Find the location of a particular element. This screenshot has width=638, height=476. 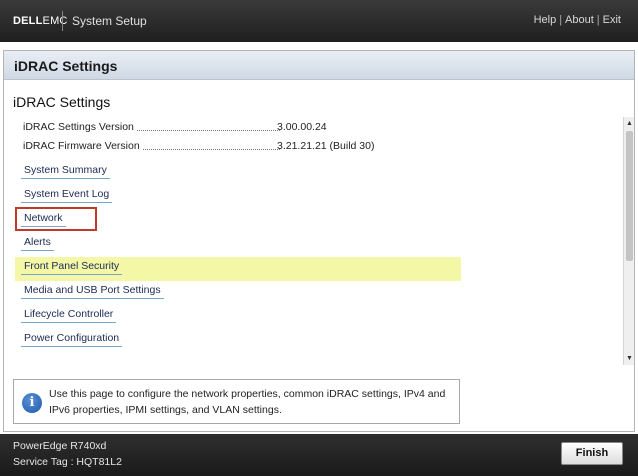

top-bar: DELLEMC System Setup Help | About | Exit is located at coordinates (319, 21).